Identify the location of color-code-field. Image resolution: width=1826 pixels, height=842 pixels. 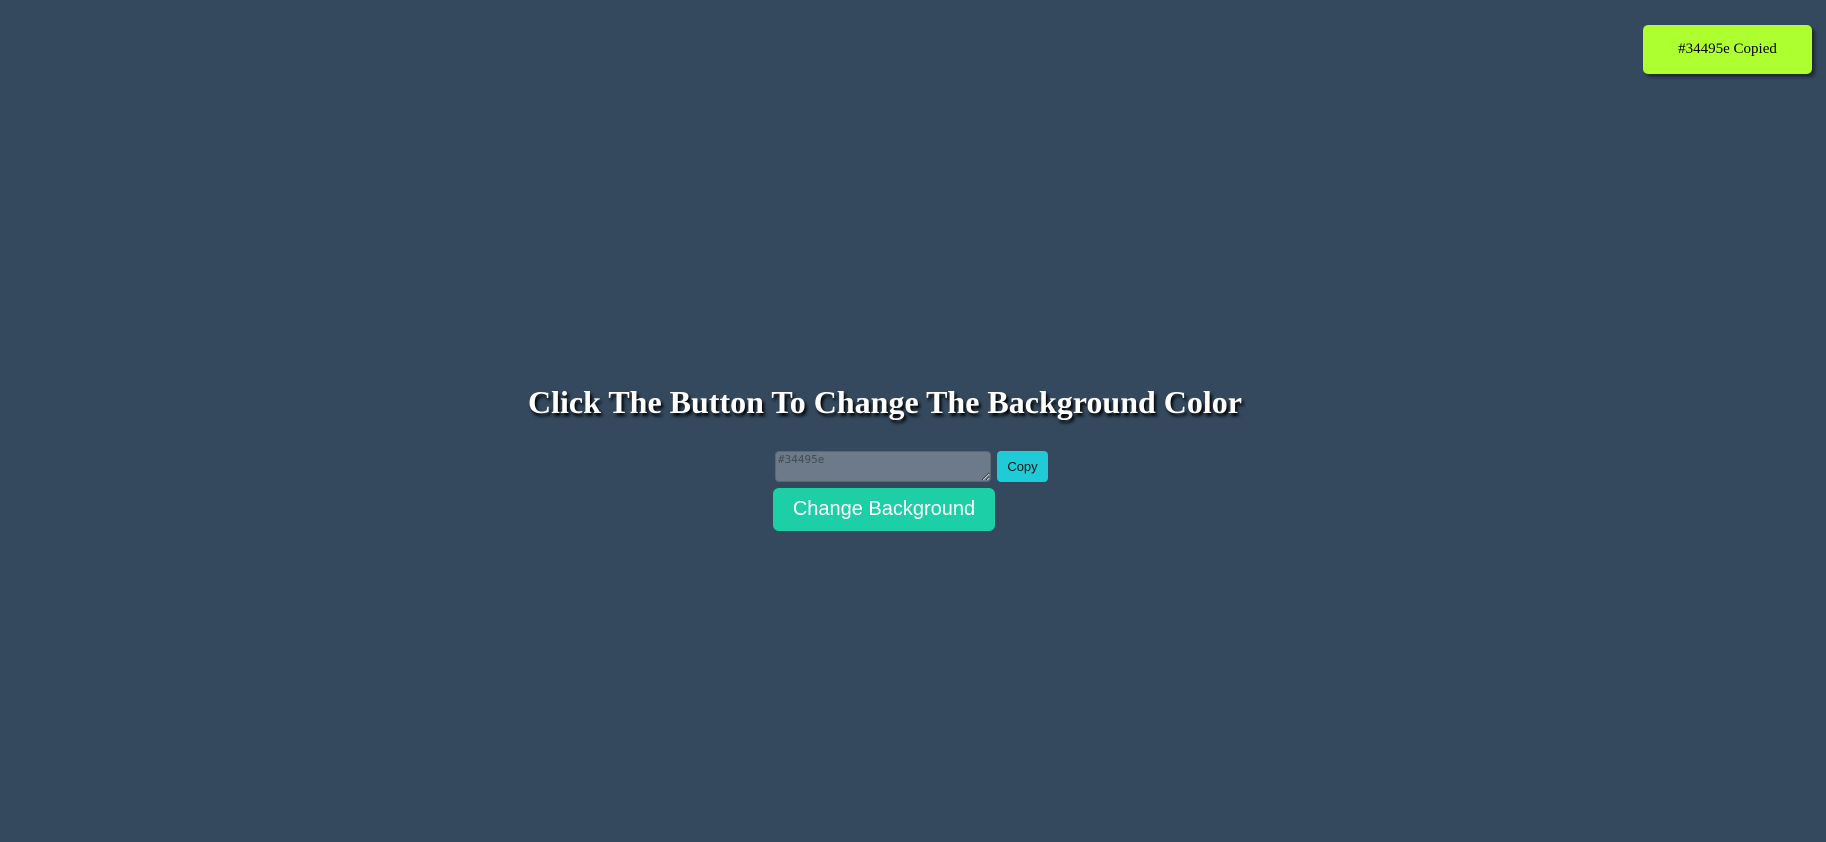
(883, 466).